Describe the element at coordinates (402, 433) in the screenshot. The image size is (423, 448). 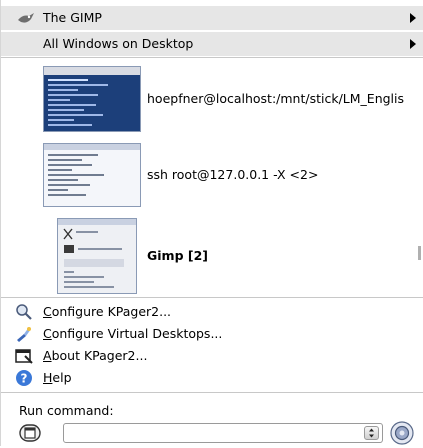
I see `run-gear-icon` at that location.